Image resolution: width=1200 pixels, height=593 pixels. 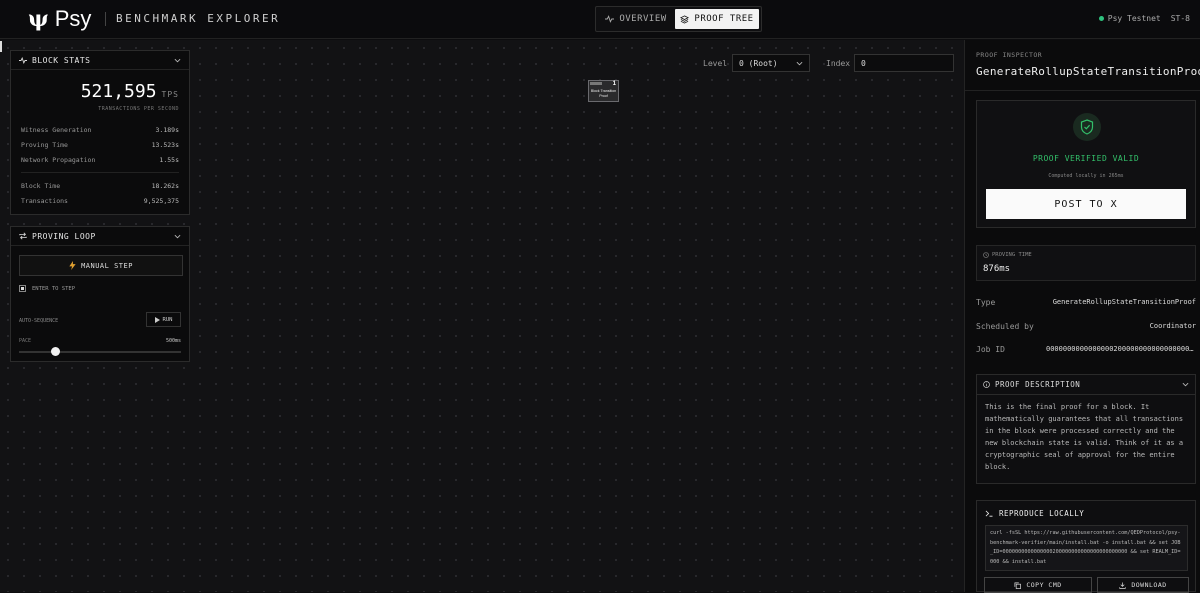 I want to click on stat-value: 3.189s, so click(x=167, y=130).